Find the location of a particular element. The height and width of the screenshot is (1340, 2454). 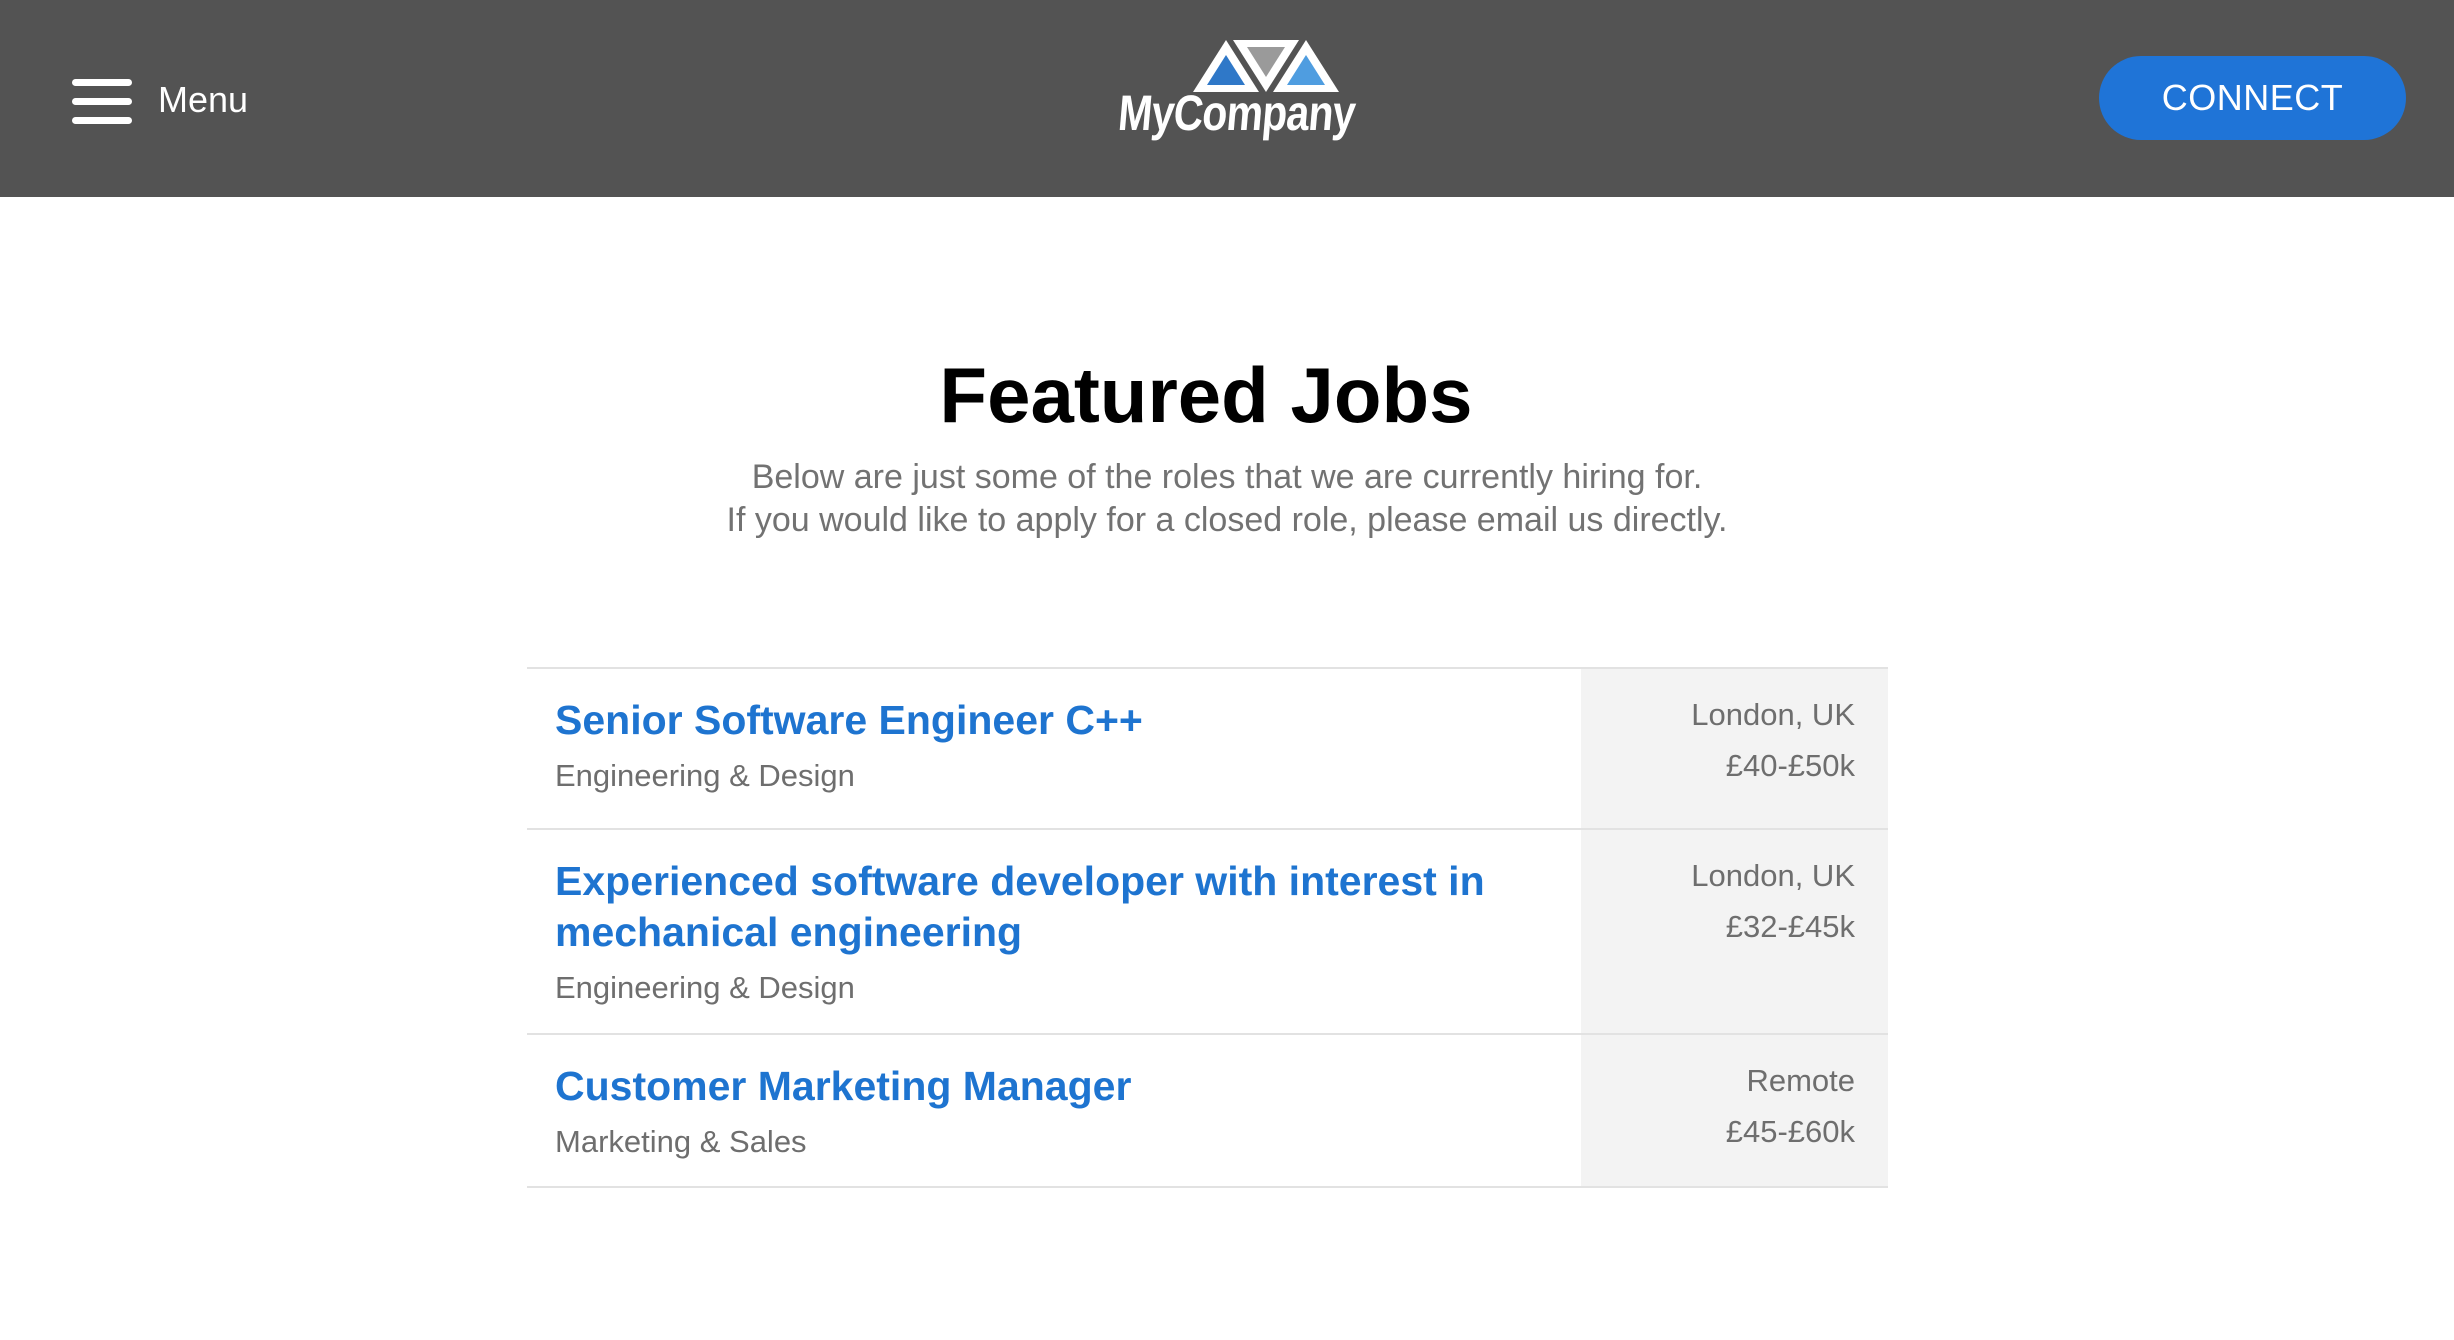

job-meta: London, UK £32-£45k is located at coordinates (1734, 931).